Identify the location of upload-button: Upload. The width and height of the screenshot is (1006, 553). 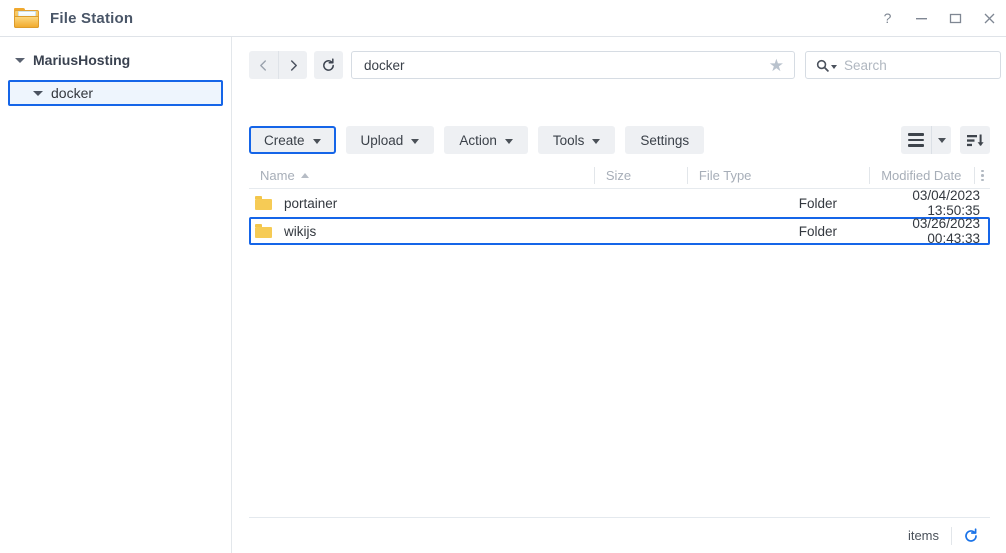
(390, 140).